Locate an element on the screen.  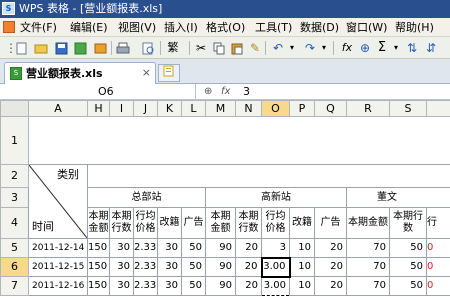
data-cell: 150 is located at coordinates (98, 267).